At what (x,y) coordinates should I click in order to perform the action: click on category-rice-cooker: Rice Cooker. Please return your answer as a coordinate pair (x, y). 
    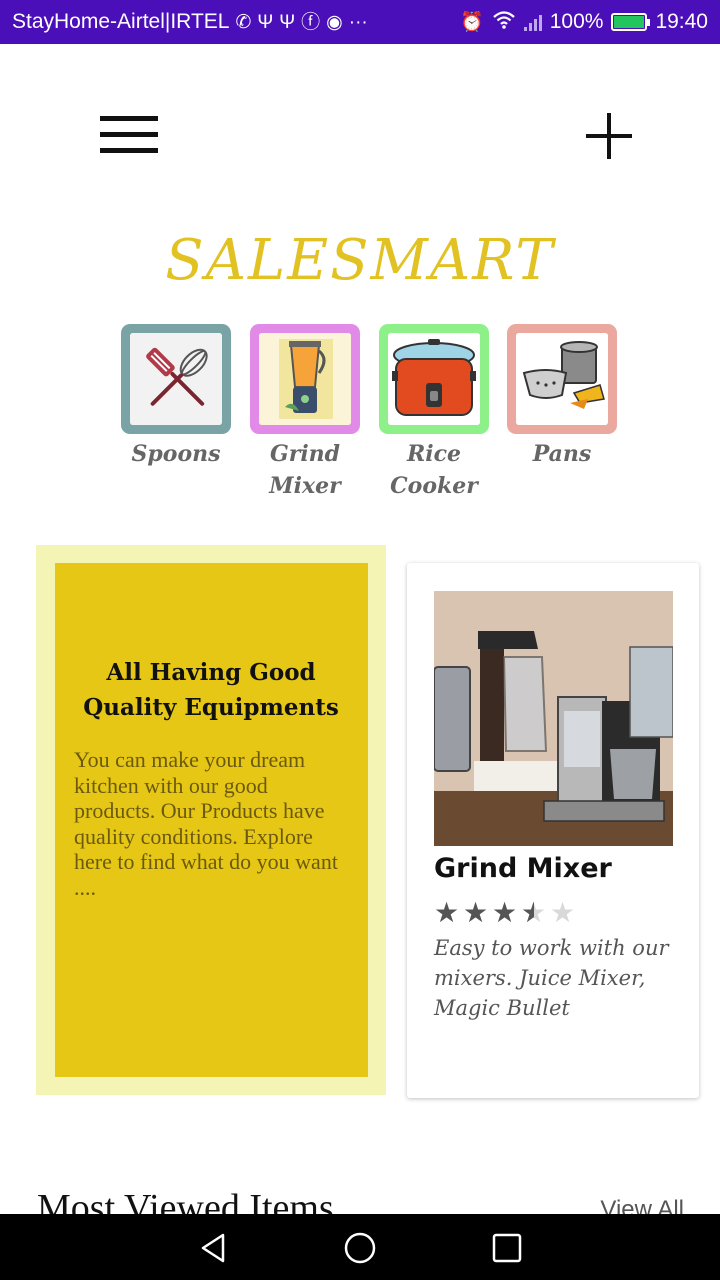
    Looking at the image, I should click on (434, 413).